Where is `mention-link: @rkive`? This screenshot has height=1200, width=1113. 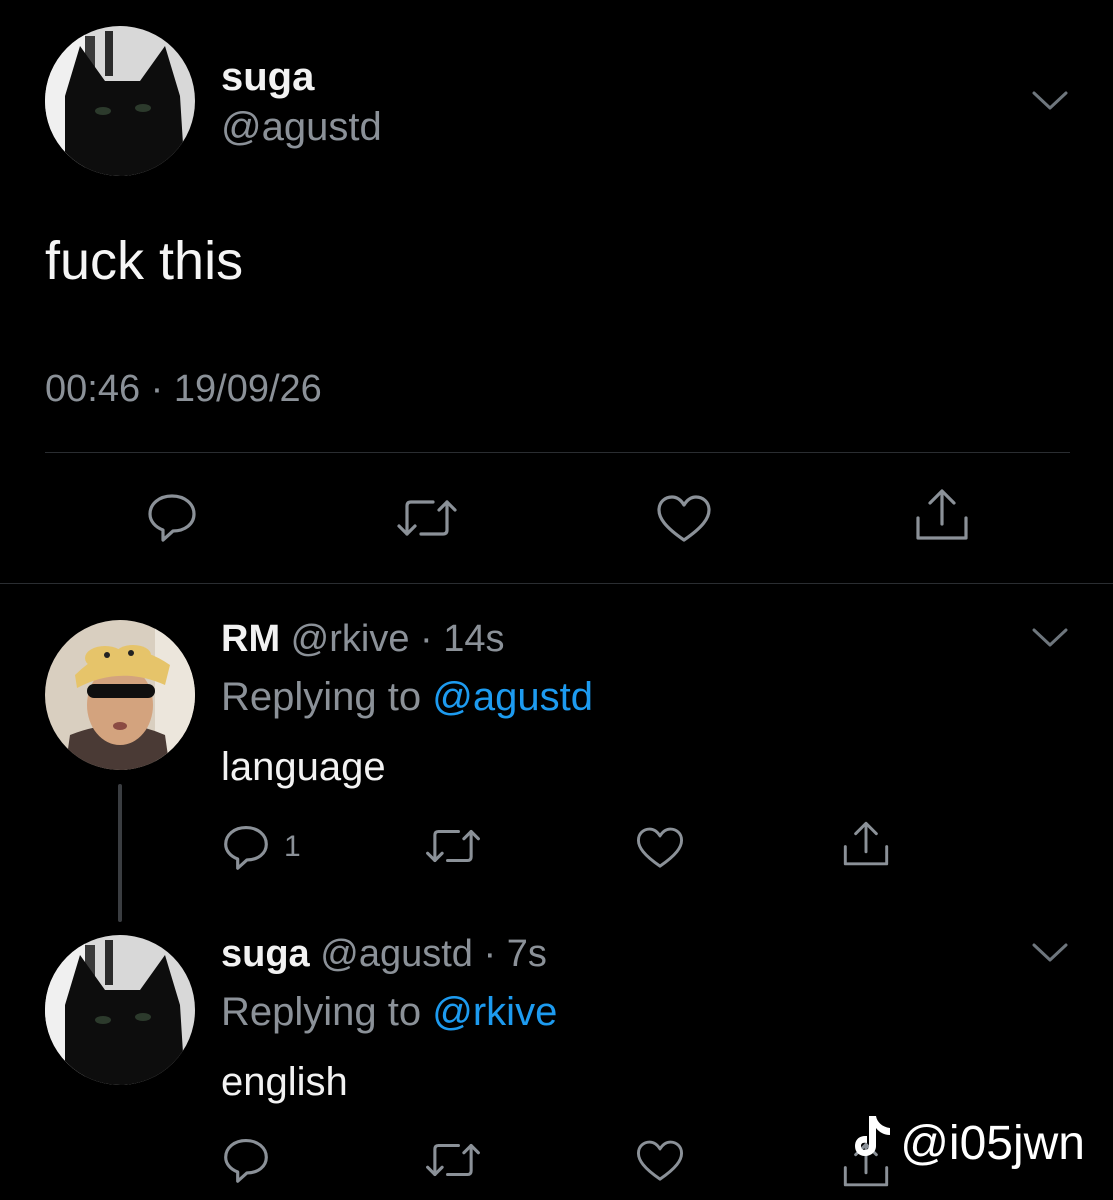 mention-link: @rkive is located at coordinates (494, 1012).